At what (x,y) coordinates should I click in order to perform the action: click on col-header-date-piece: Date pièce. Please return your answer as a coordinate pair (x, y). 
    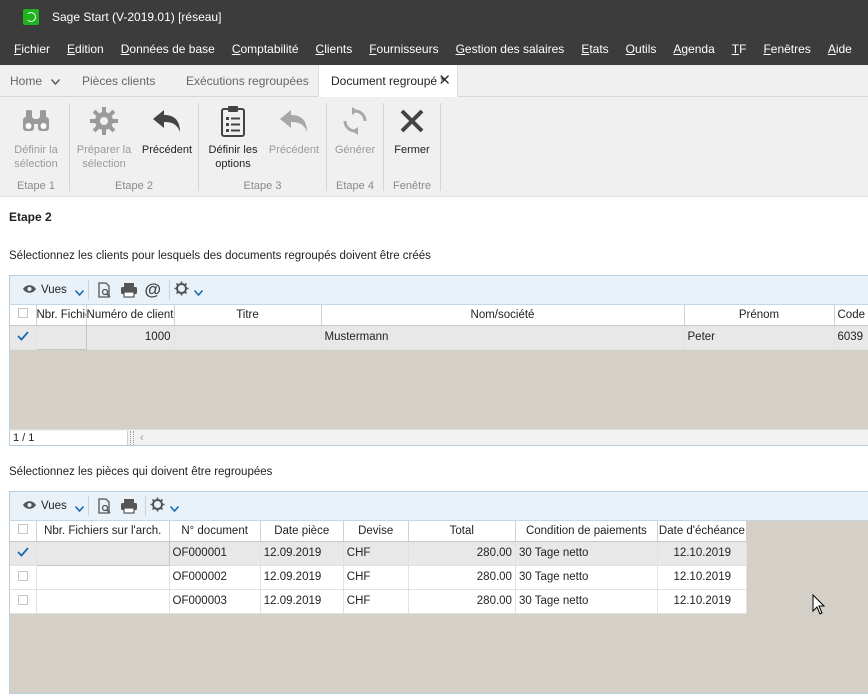
    Looking at the image, I should click on (302, 531).